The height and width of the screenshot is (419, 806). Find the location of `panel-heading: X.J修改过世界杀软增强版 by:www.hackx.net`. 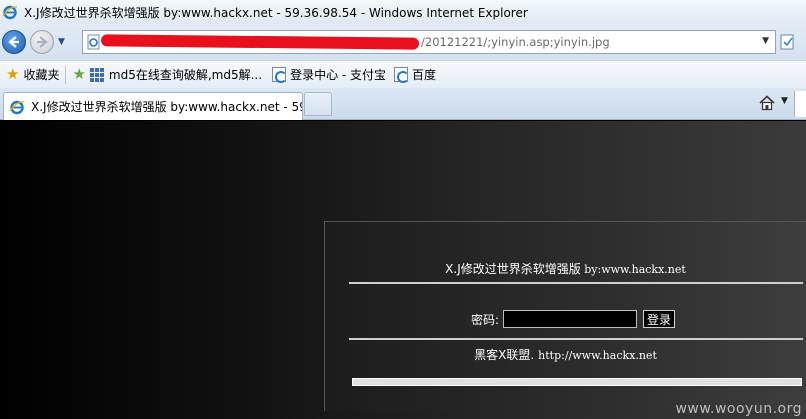

panel-heading: X.J修改过世界杀软增强版 by:www.hackx.net is located at coordinates (565, 268).